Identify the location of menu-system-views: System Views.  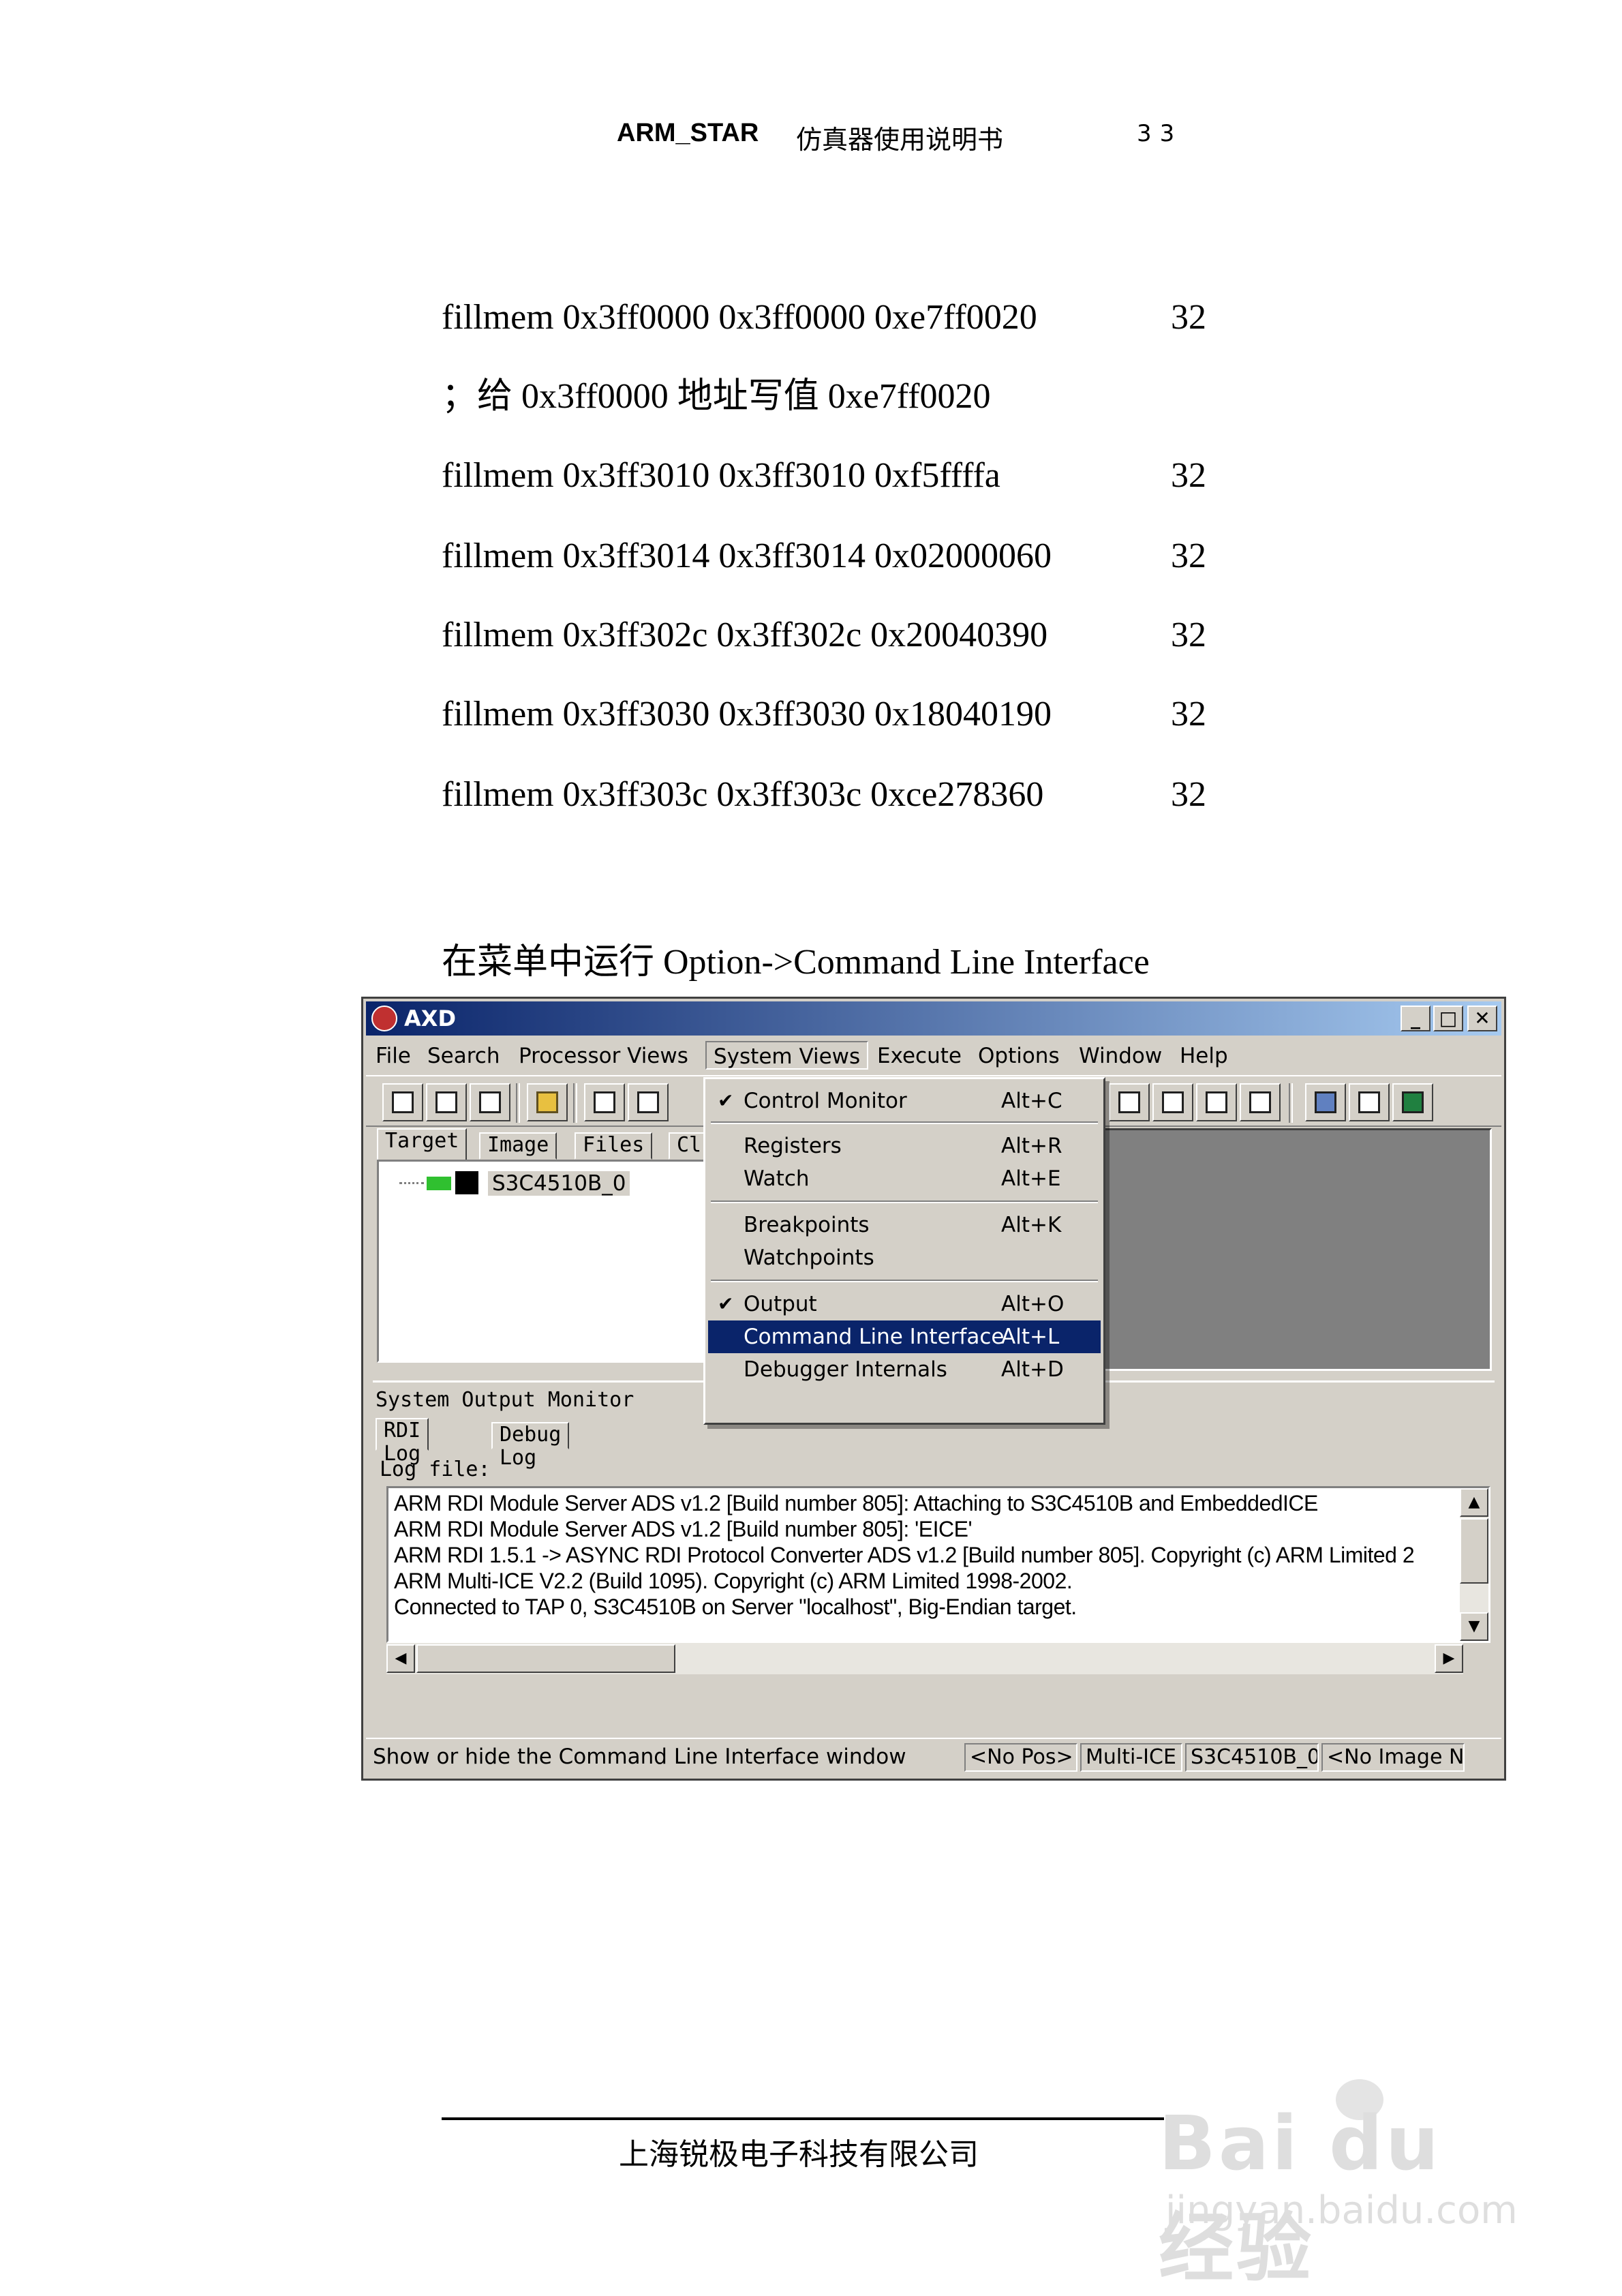
(787, 1055).